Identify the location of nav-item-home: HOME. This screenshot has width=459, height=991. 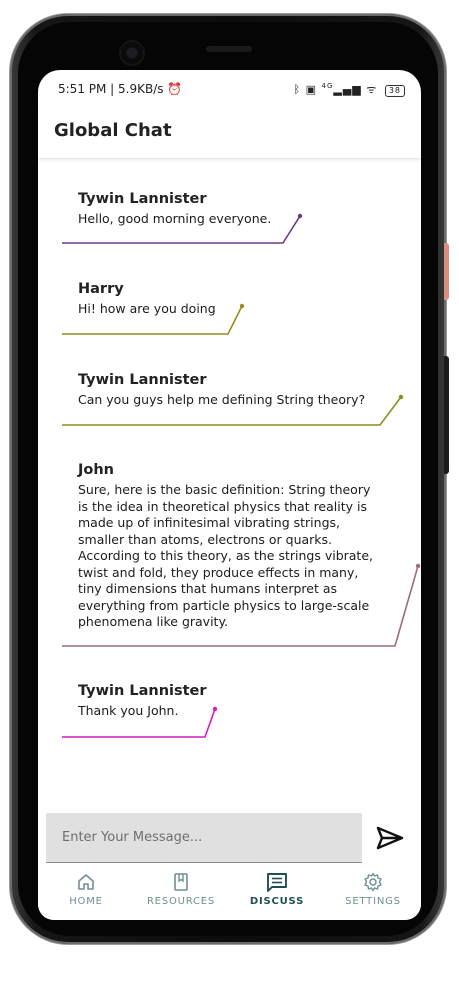
(86, 889).